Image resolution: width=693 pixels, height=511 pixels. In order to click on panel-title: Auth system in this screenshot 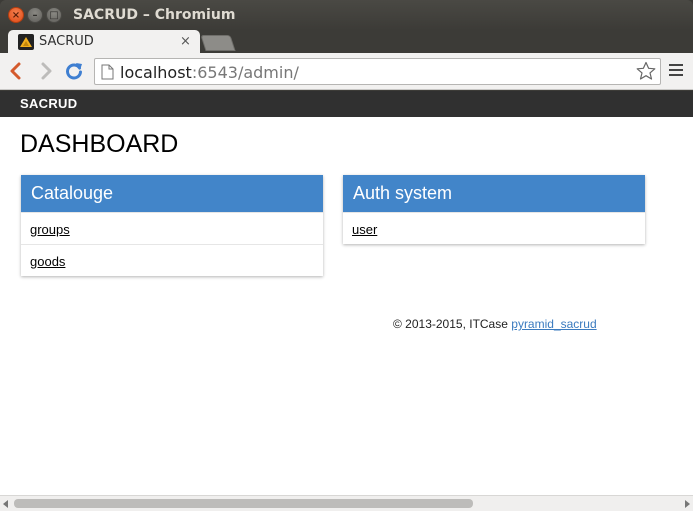, I will do `click(494, 193)`.